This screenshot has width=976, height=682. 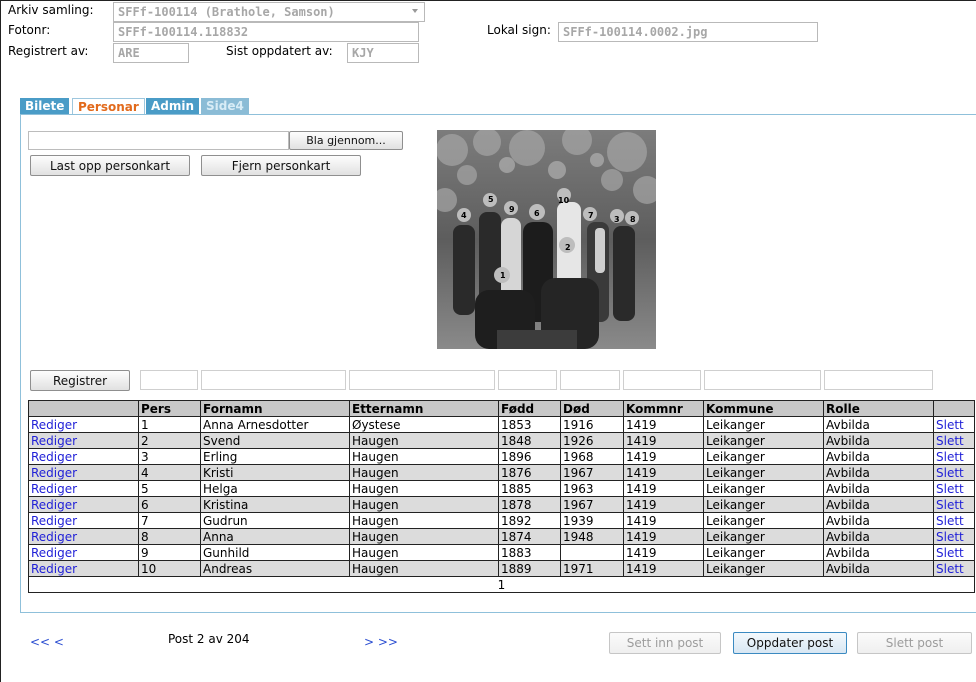 What do you see at coordinates (275, 456) in the screenshot?
I see `cell-fornamn: Erling` at bounding box center [275, 456].